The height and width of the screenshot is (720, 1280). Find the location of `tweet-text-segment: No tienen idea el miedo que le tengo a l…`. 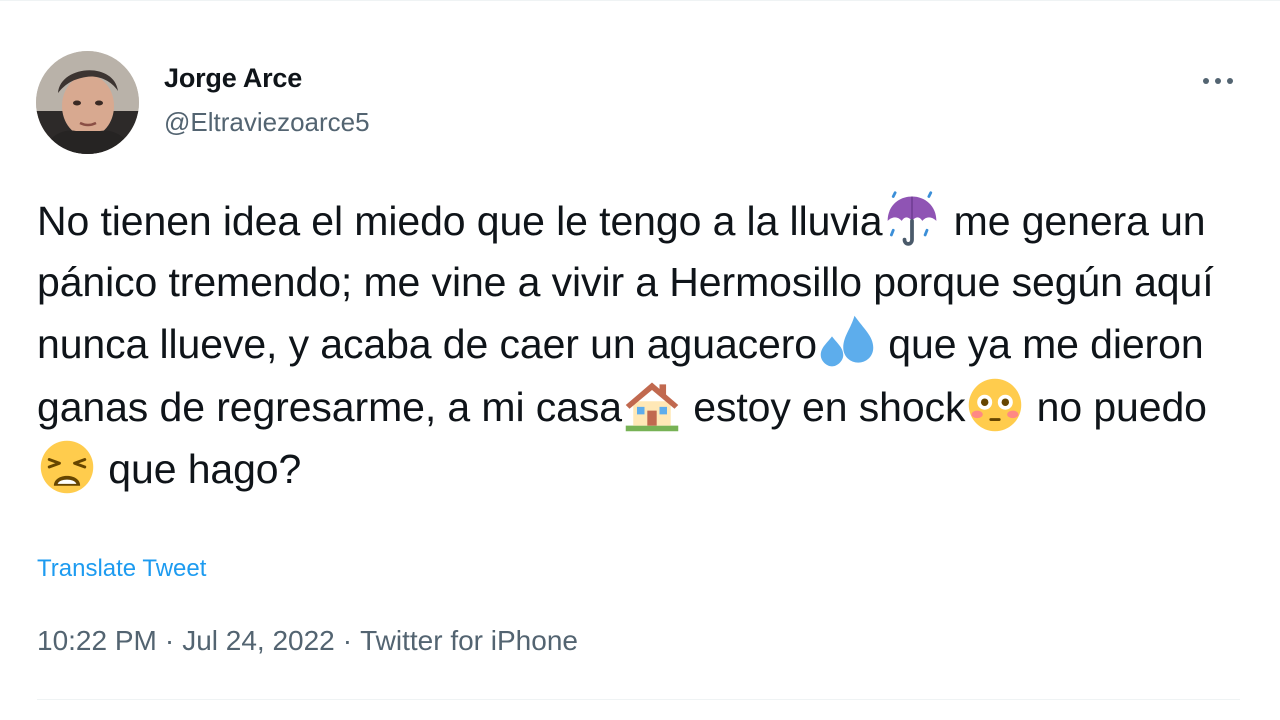

tweet-text-segment: No tienen idea el miedo que le tengo a l… is located at coordinates (460, 221).